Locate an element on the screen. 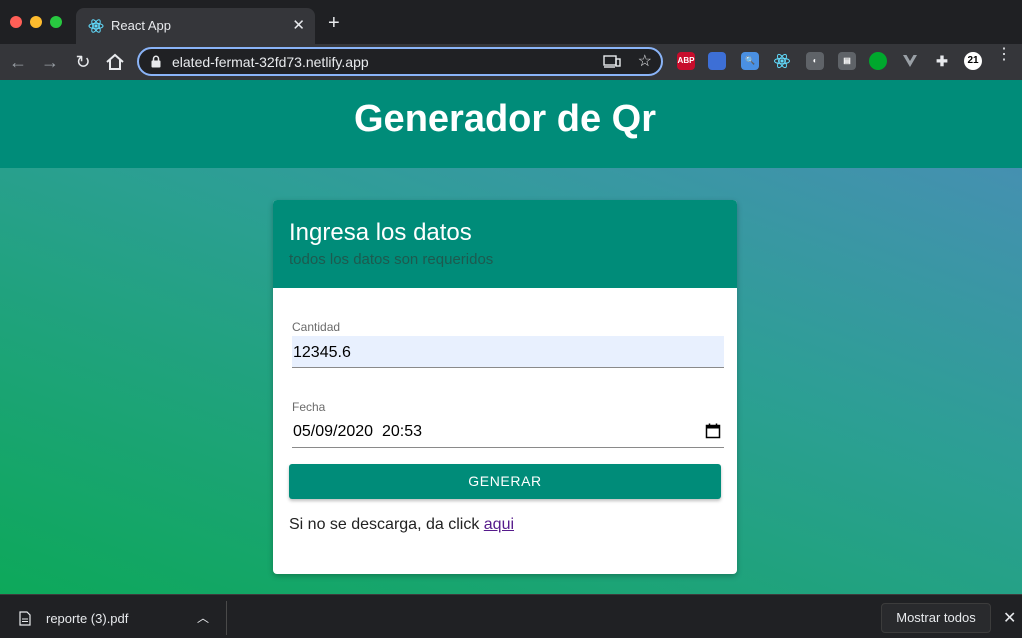  cantidad-label: Cantidad is located at coordinates (316, 327).